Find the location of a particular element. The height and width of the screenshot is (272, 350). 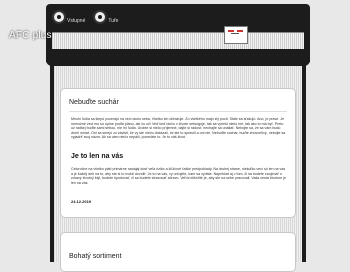

nav-item-ture: Tuře is located at coordinates (105, 17).